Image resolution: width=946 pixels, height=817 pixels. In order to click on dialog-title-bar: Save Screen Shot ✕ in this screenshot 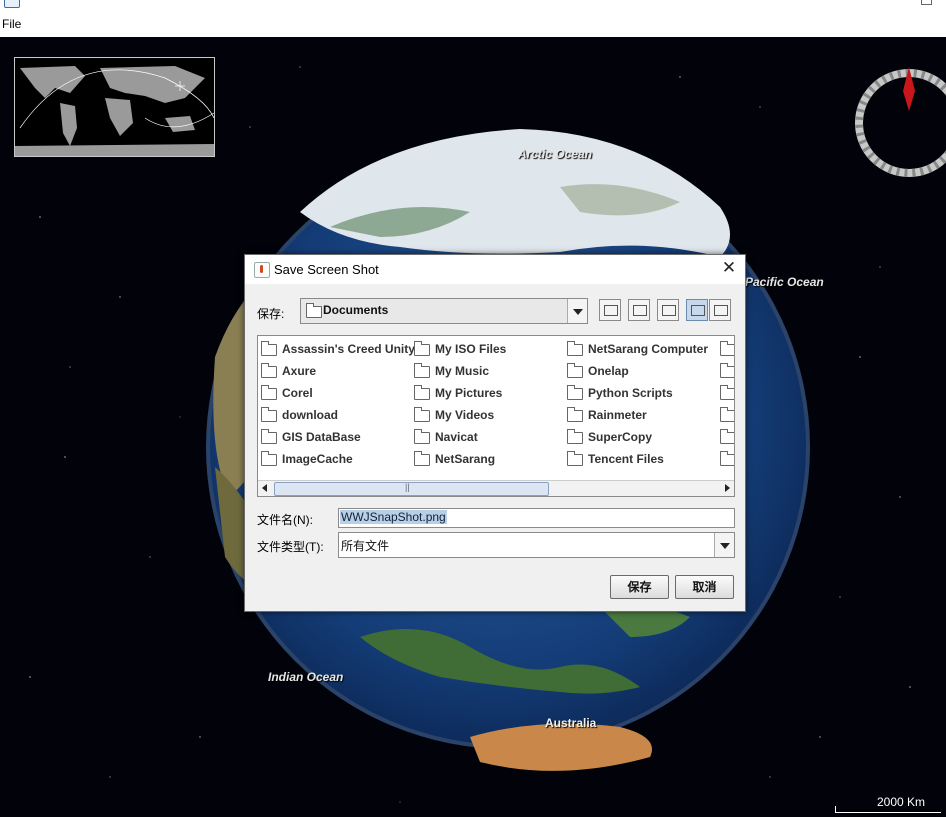, I will do `click(495, 269)`.